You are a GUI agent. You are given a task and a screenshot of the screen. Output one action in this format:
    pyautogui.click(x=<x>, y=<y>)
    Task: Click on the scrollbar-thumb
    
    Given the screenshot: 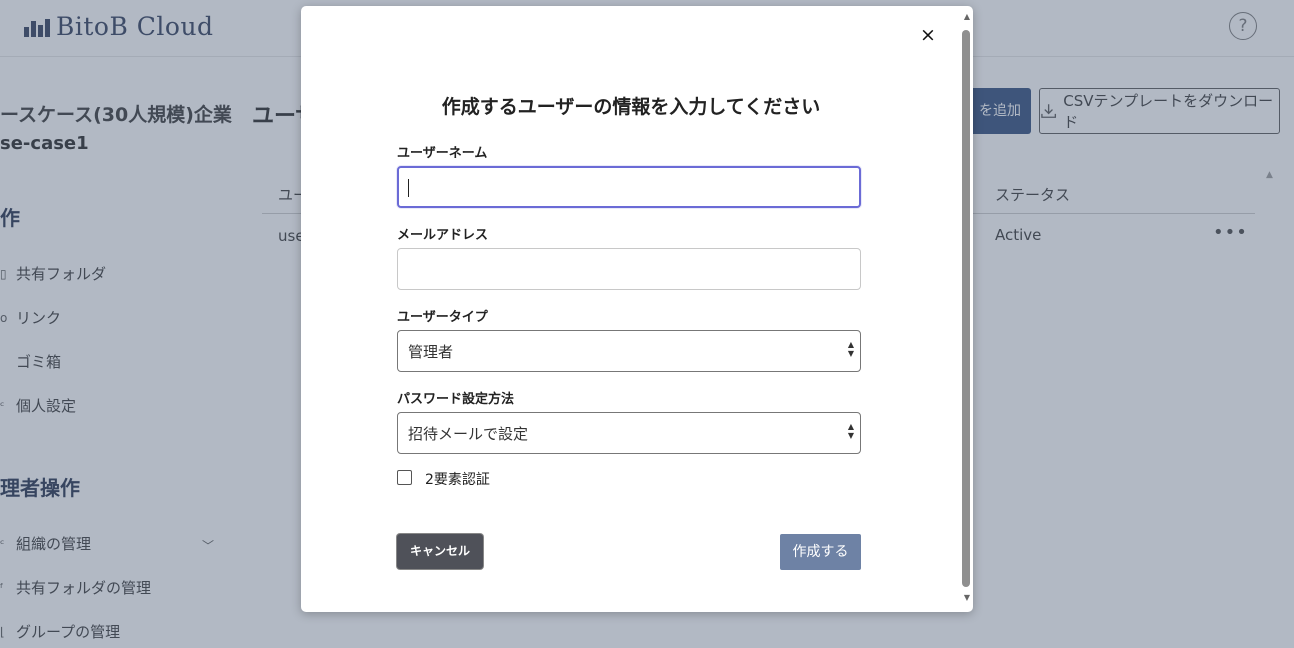 What is the action you would take?
    pyautogui.click(x=966, y=308)
    